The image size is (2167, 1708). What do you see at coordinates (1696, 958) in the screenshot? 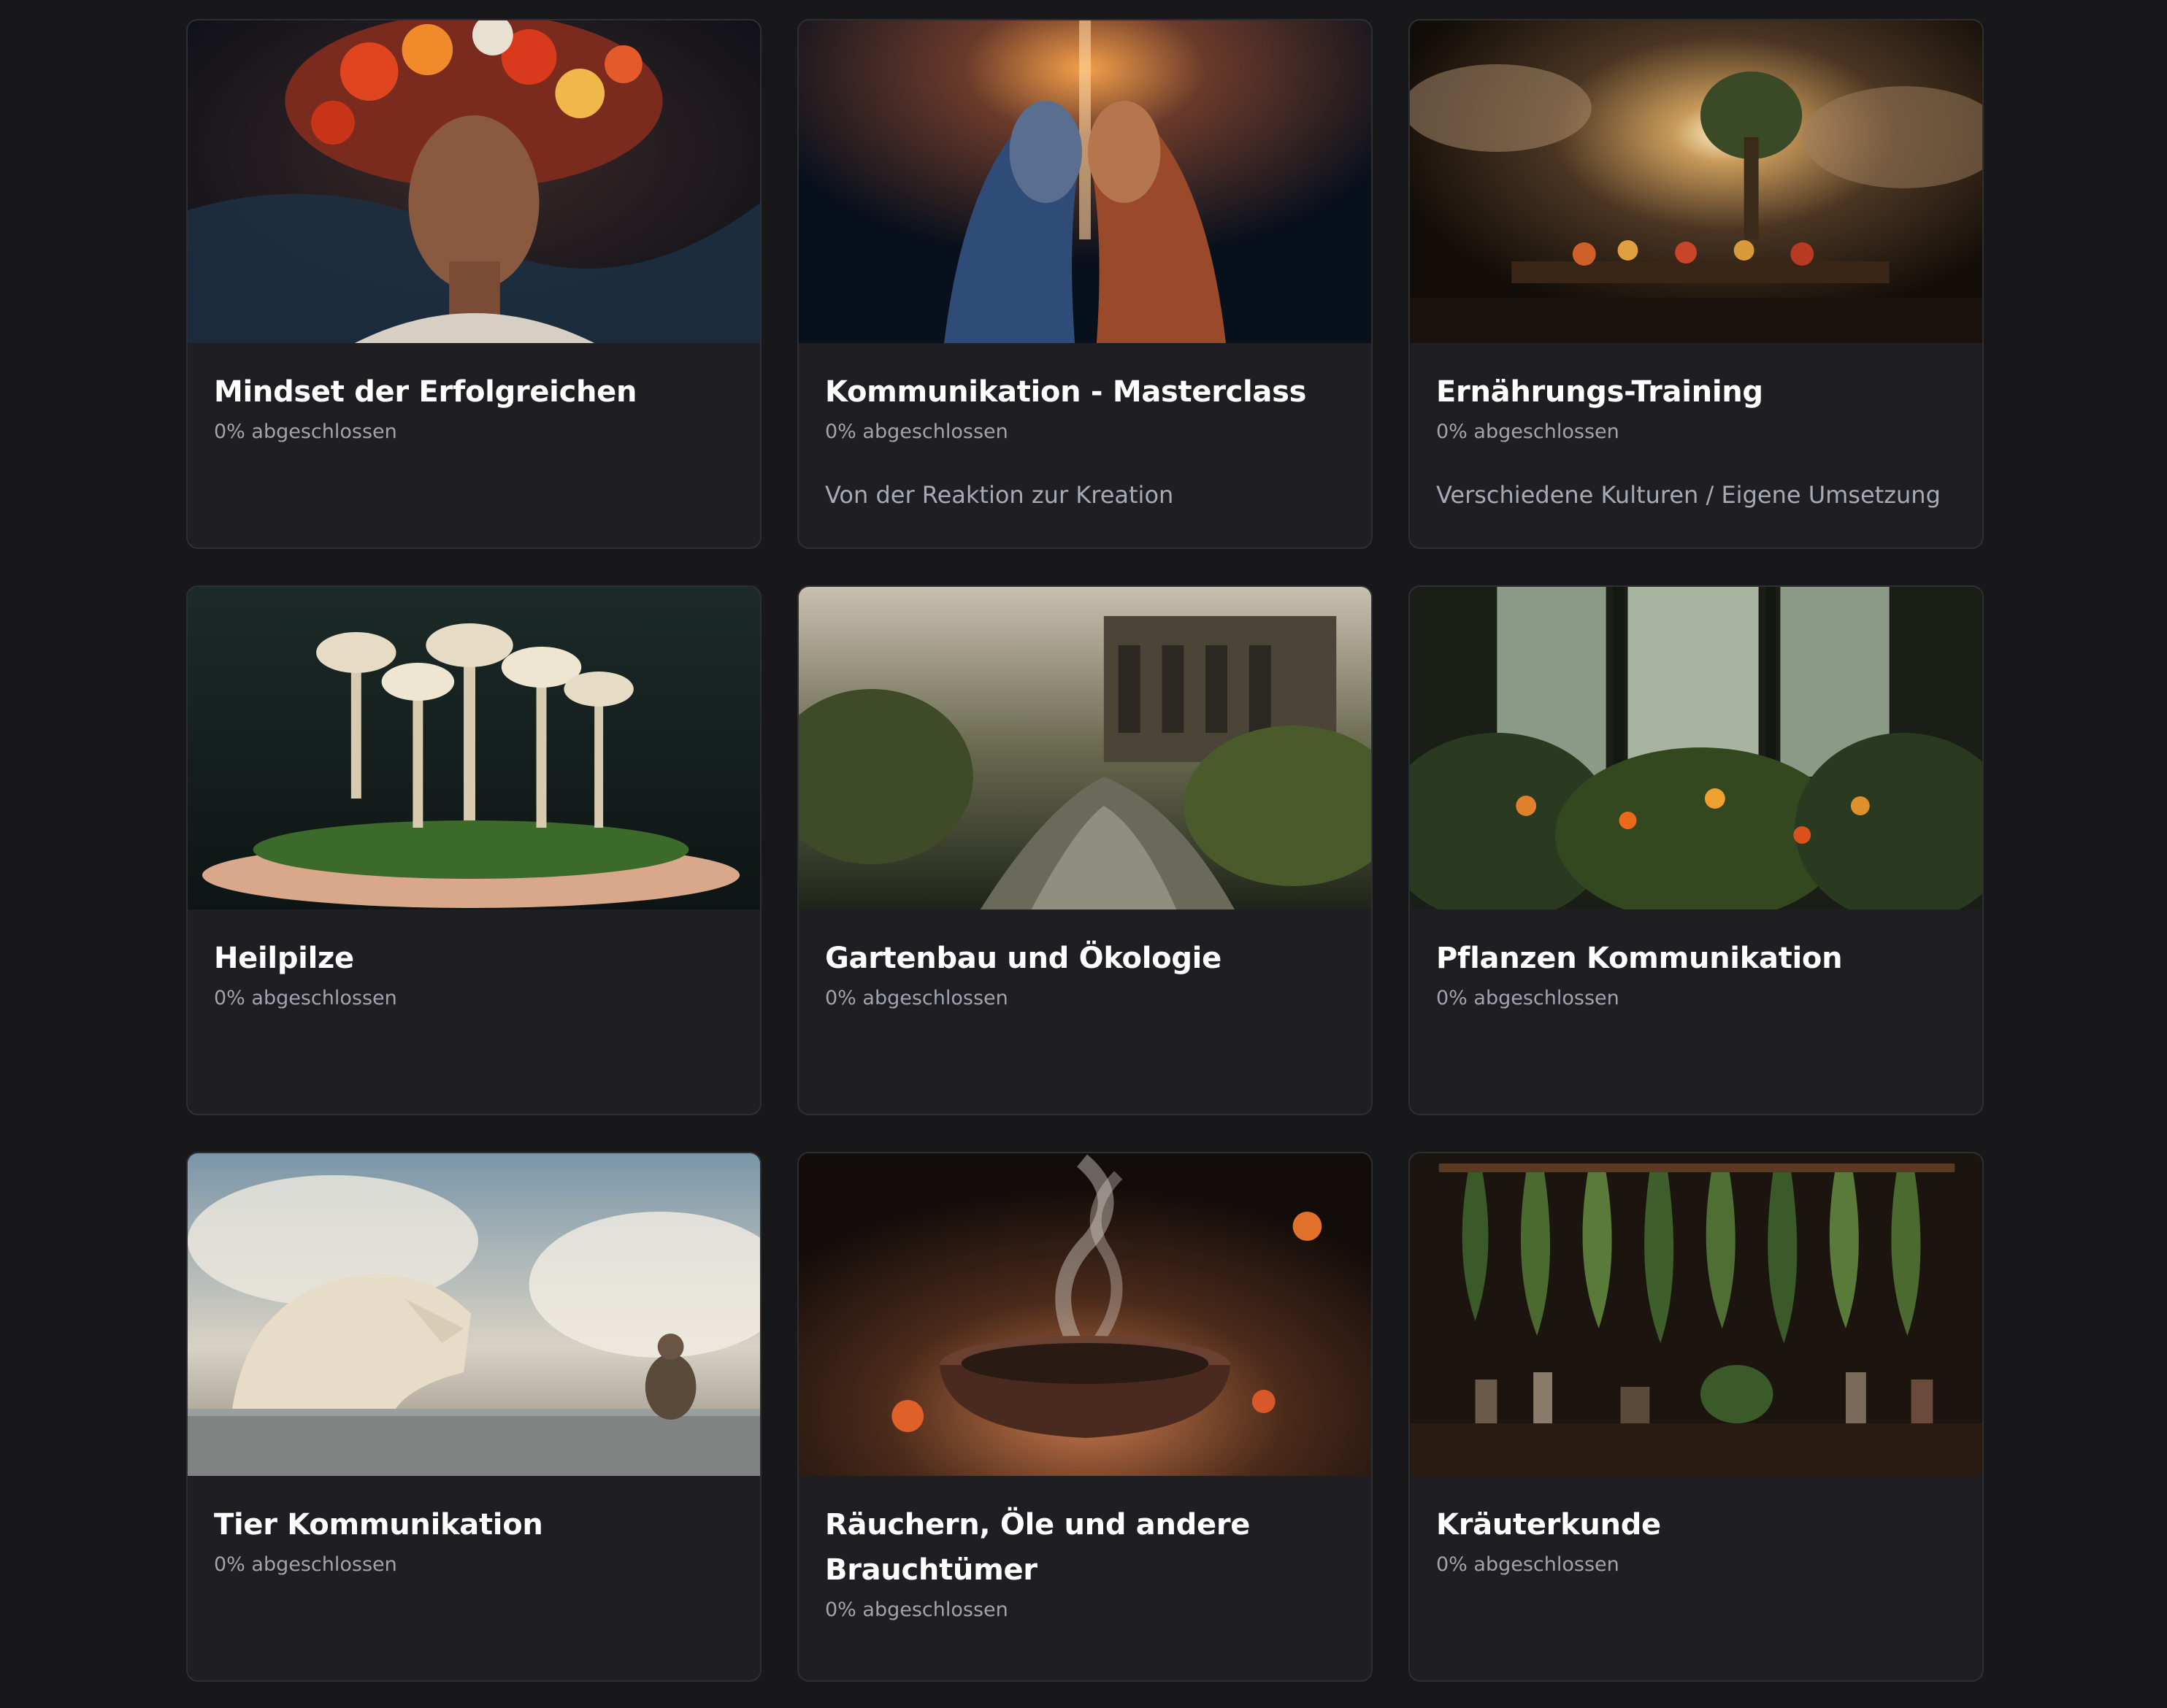
I see `course-title: Pflanzen Kommunikation` at bounding box center [1696, 958].